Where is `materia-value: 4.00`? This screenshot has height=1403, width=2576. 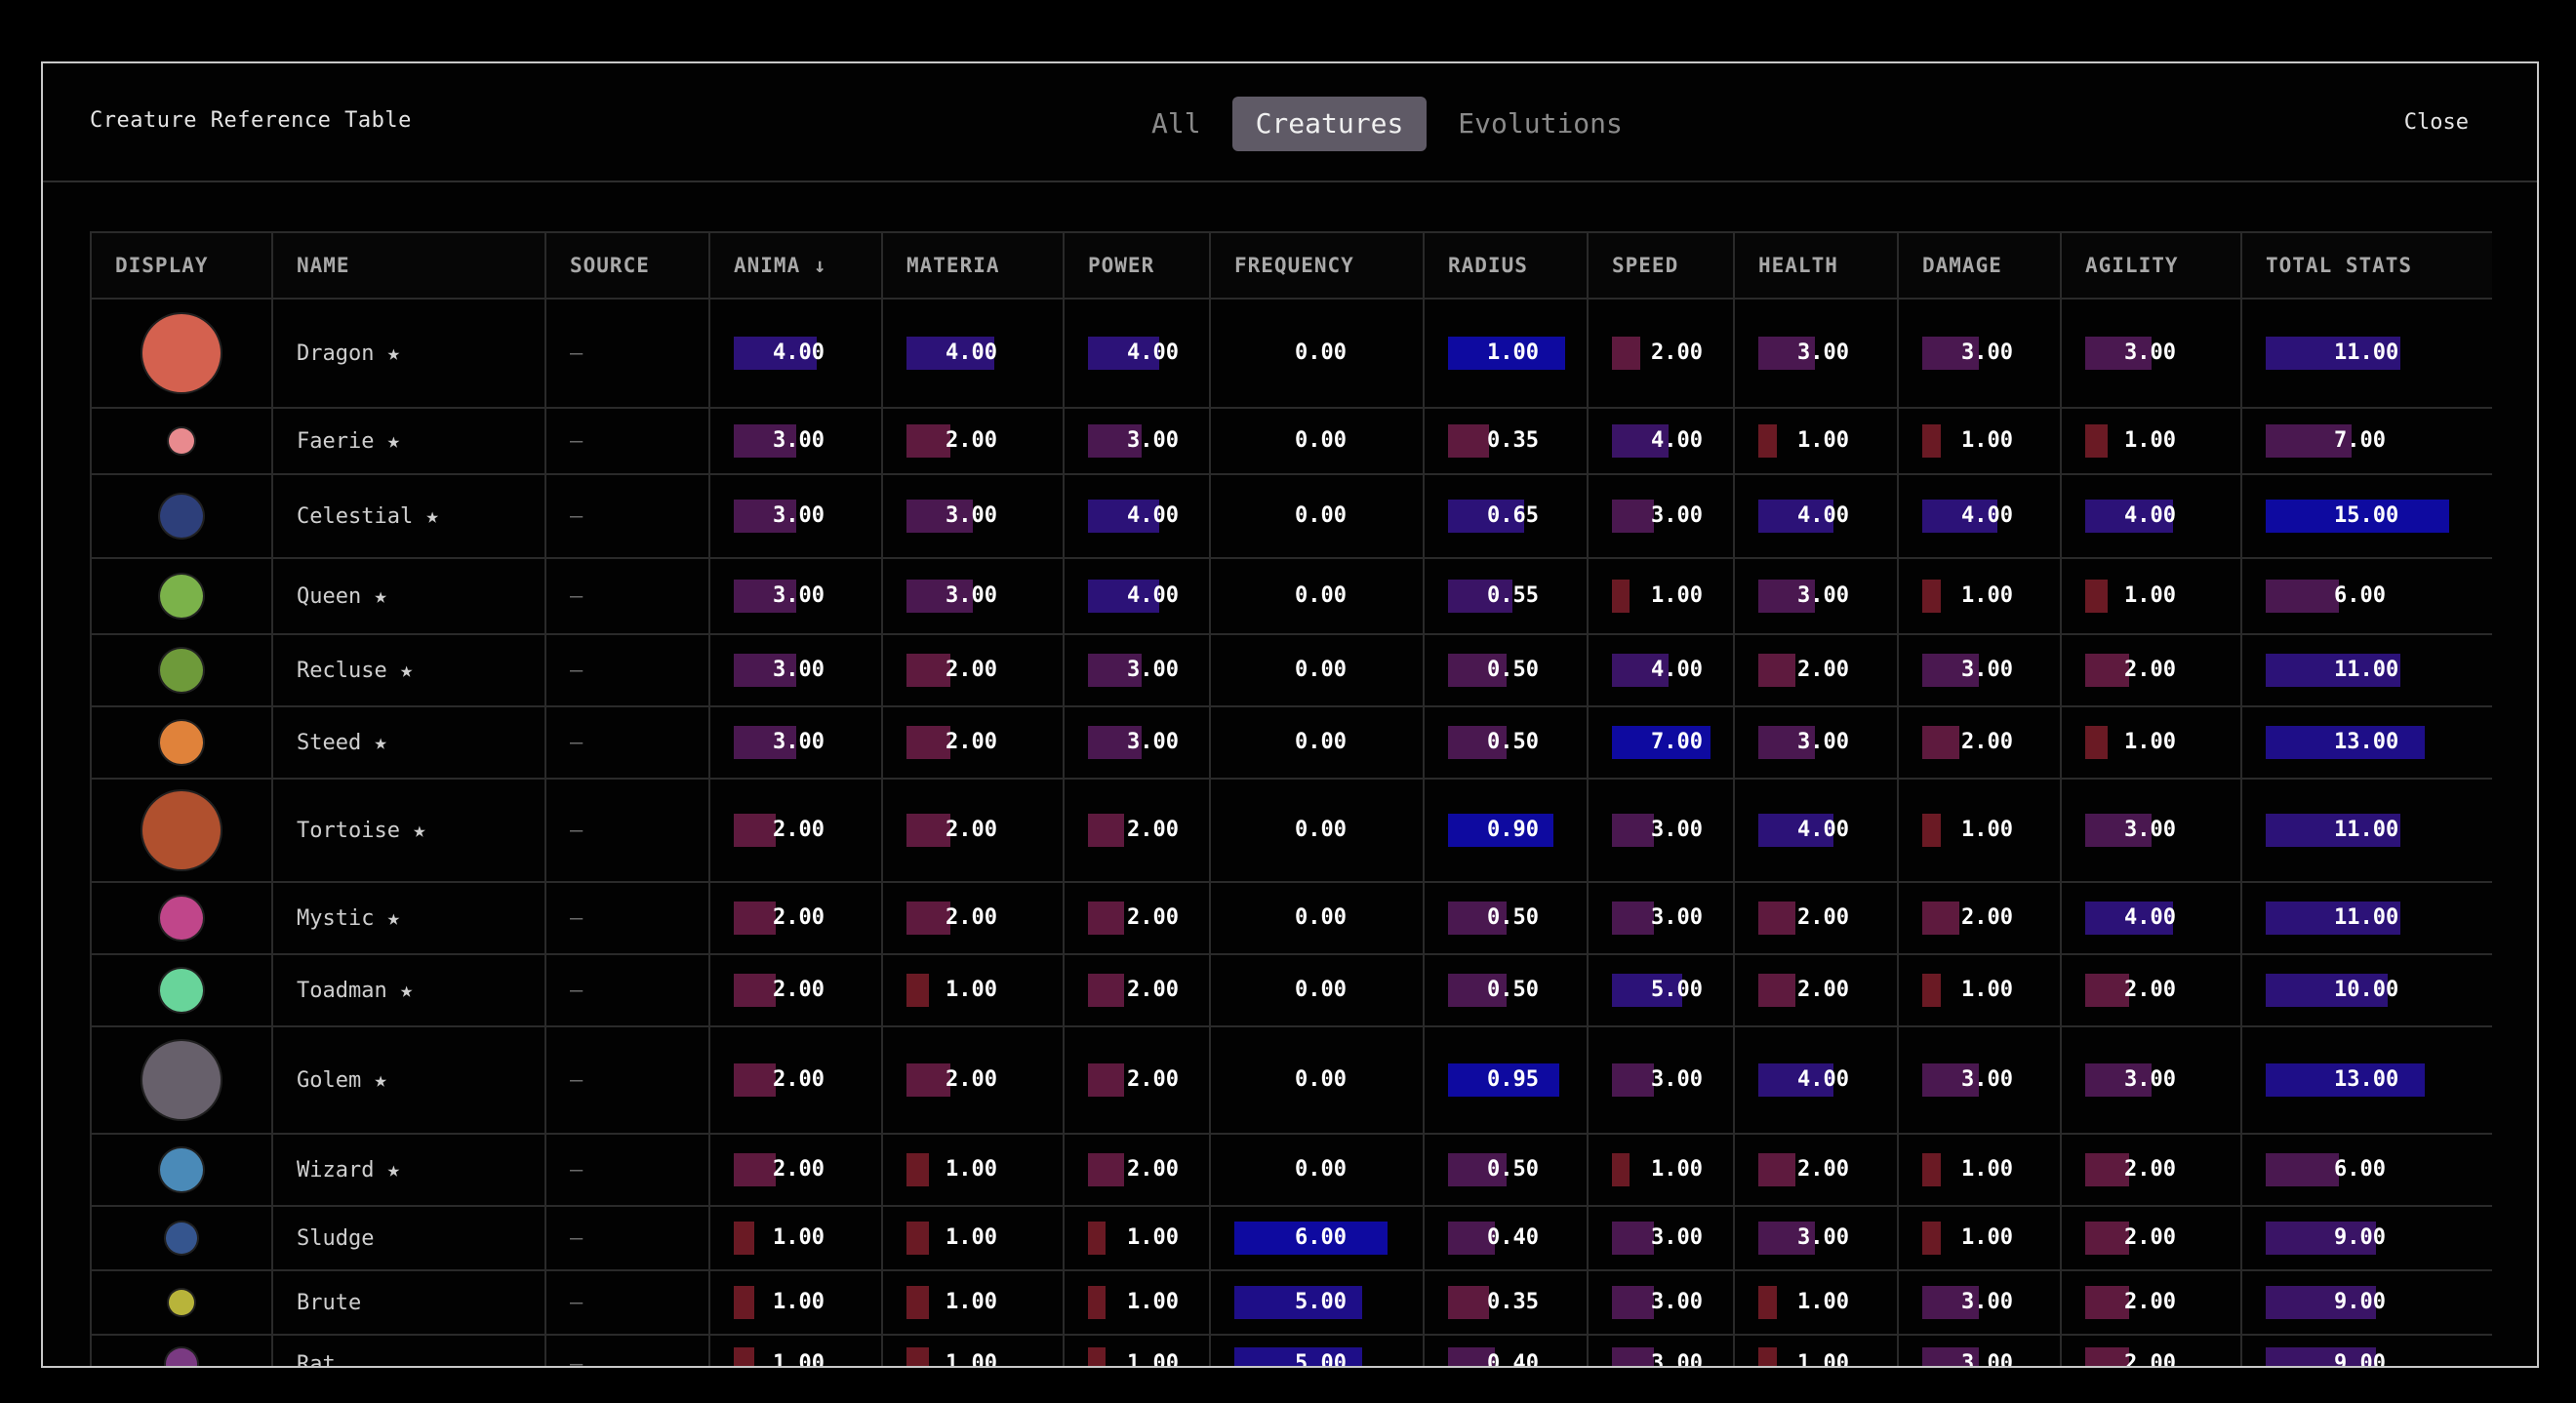 materia-value: 4.00 is located at coordinates (971, 353).